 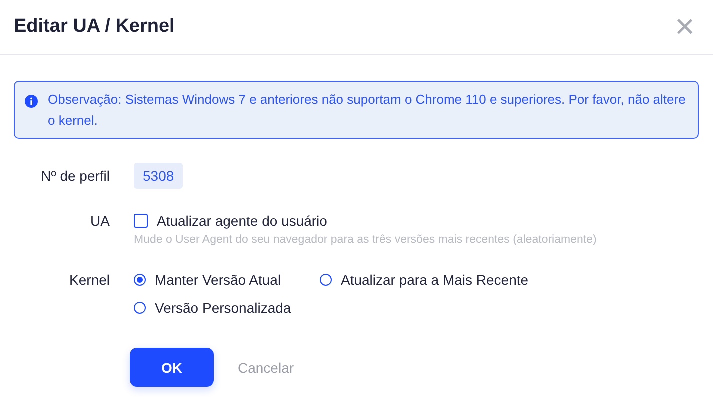 I want to click on ok-button: OK, so click(x=172, y=367).